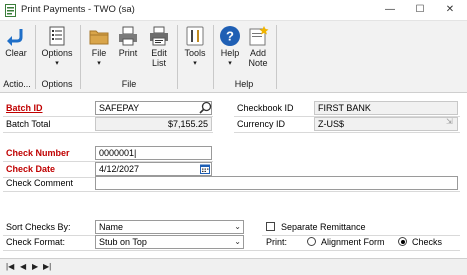 This screenshot has height=275, width=467. What do you see at coordinates (169, 227) in the screenshot?
I see `sort-checks-dropdown: Name ⌄` at bounding box center [169, 227].